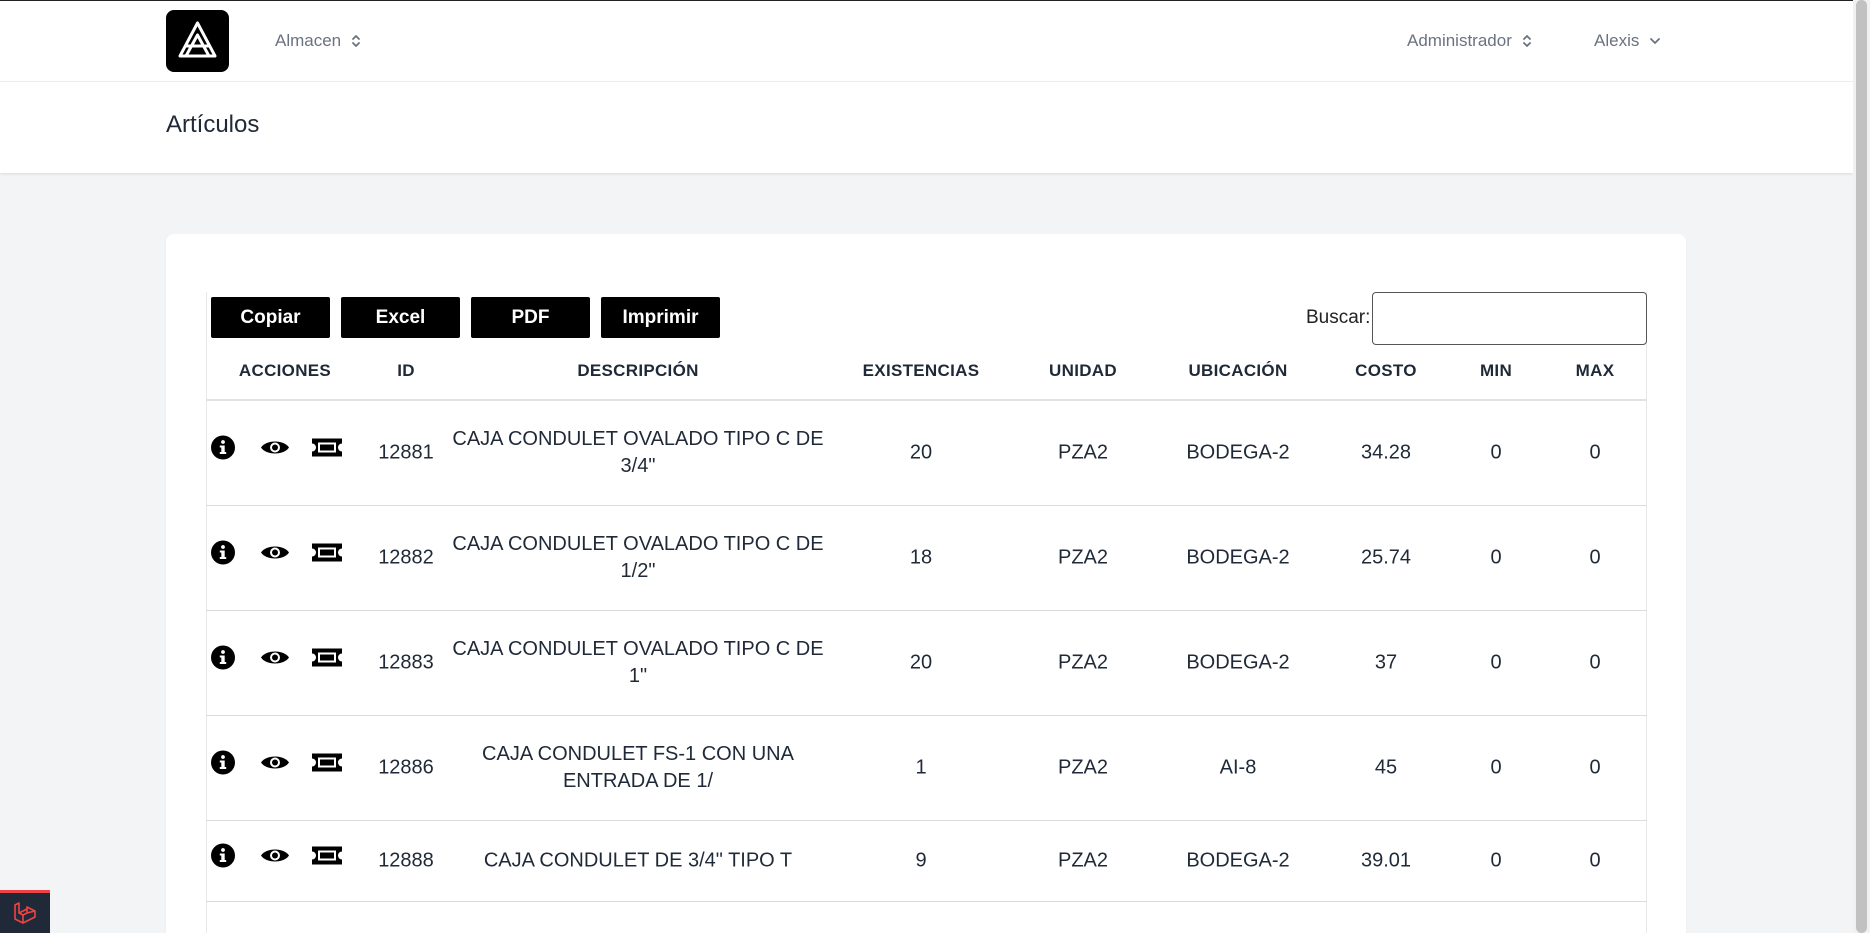 This screenshot has height=933, width=1870. I want to click on almacen-dropdown-label: Almacen, so click(308, 40).